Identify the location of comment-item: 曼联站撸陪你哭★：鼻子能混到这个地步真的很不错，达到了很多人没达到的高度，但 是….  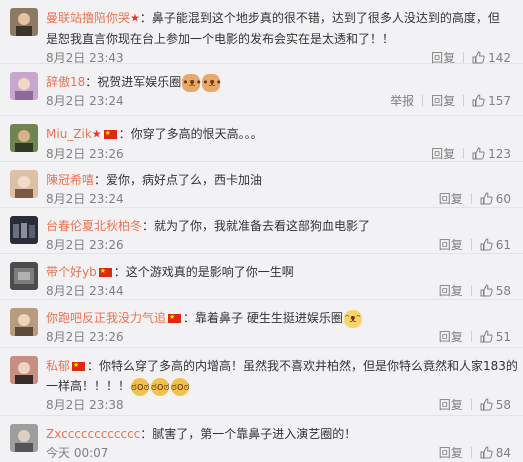
(261, 32).